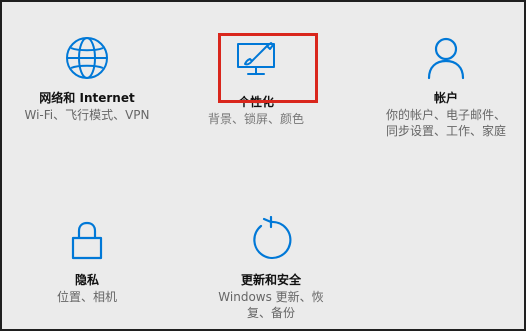 This screenshot has width=526, height=331. I want to click on refresh-icon, so click(272, 237).